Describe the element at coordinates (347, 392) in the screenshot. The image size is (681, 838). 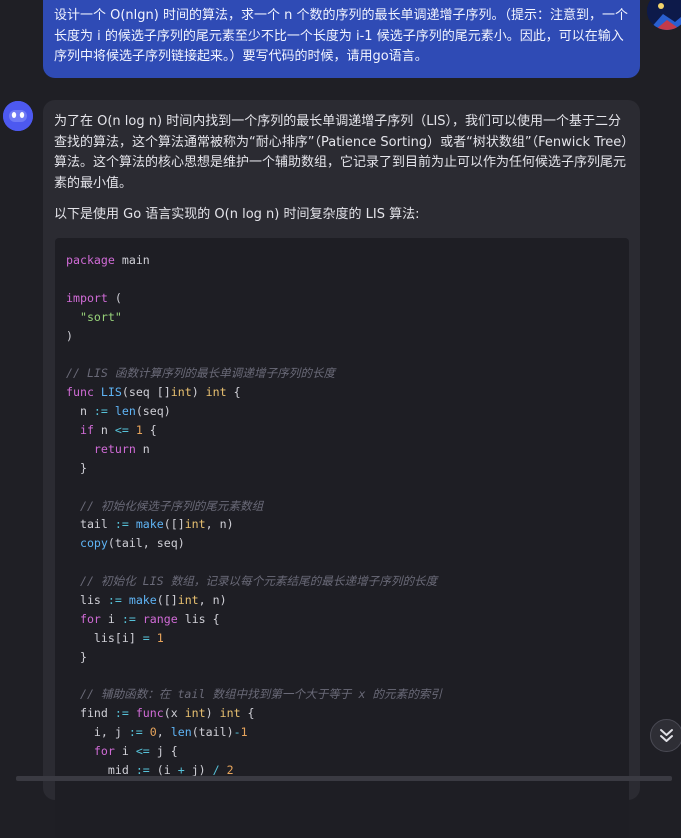
I see `code-line: func LIS(seq []int) int {` at that location.